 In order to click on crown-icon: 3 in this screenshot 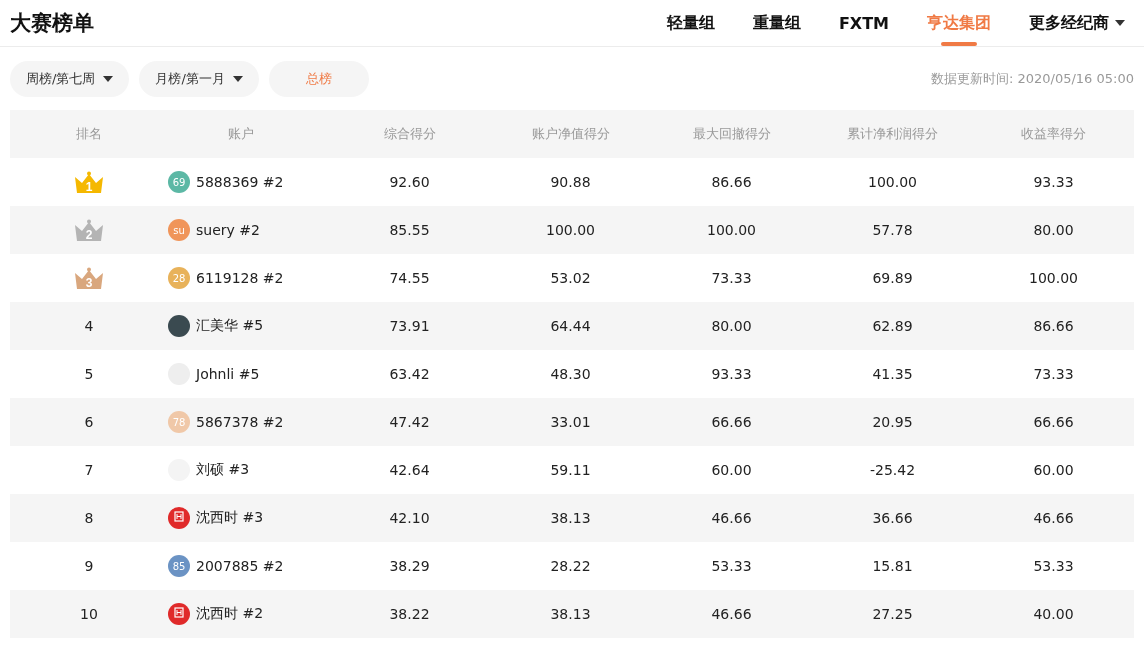, I will do `click(89, 278)`.